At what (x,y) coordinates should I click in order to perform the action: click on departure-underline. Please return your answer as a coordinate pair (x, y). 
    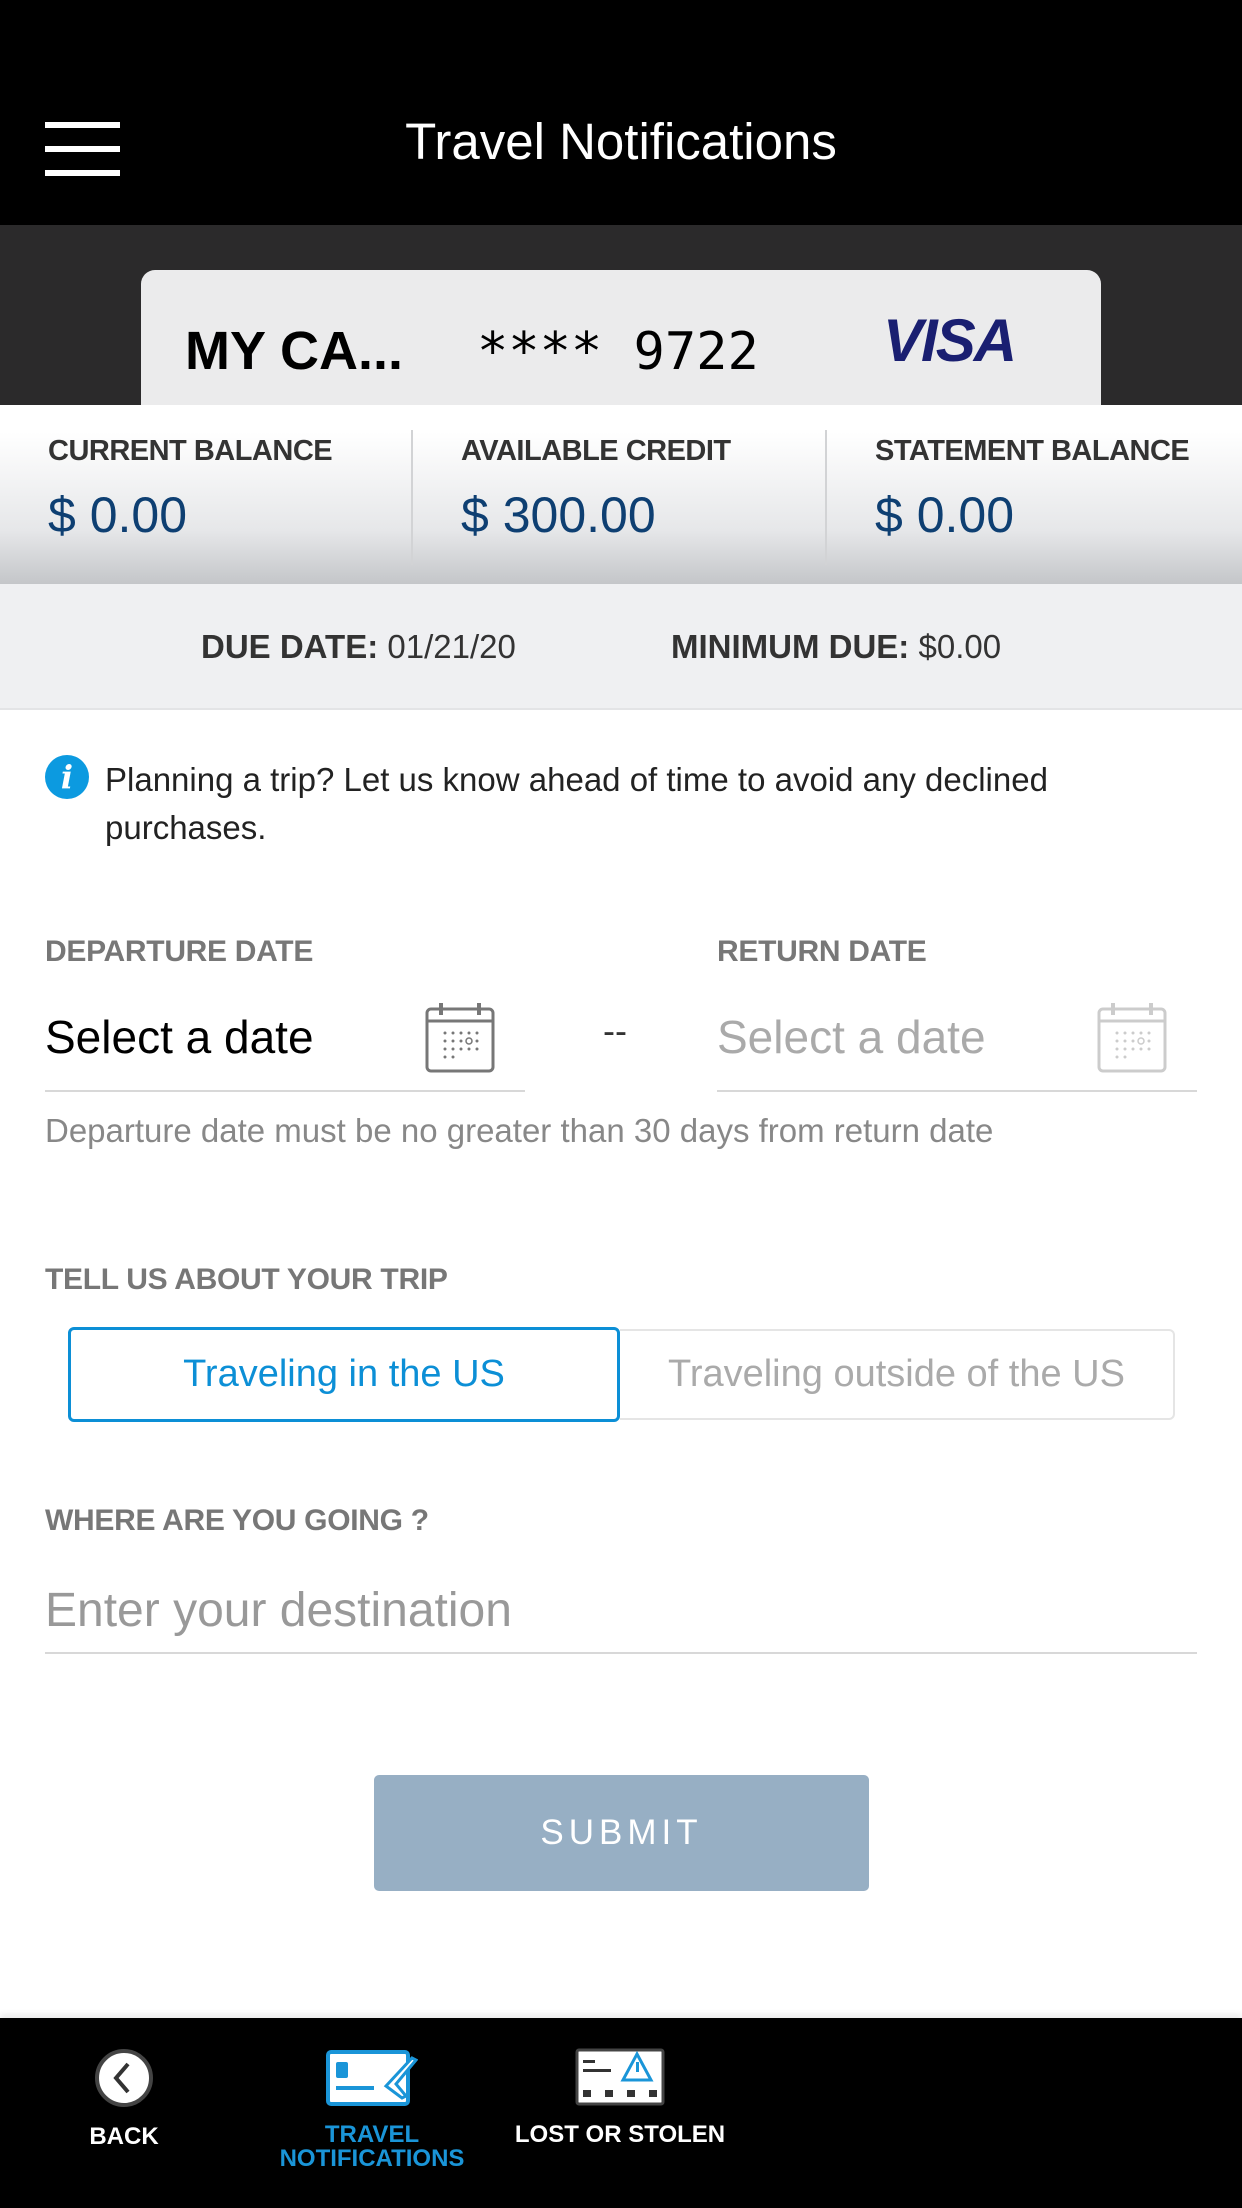
    Looking at the image, I should click on (285, 1091).